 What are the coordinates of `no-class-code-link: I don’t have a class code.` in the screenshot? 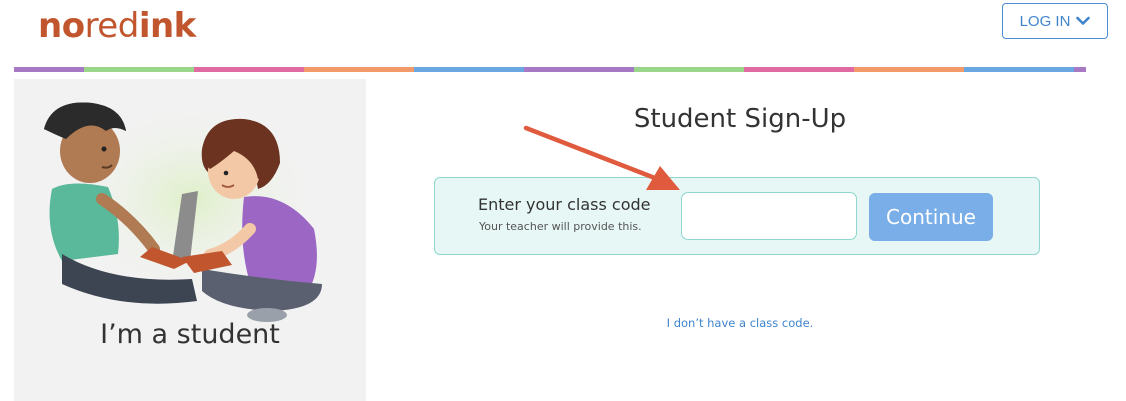 It's located at (740, 323).